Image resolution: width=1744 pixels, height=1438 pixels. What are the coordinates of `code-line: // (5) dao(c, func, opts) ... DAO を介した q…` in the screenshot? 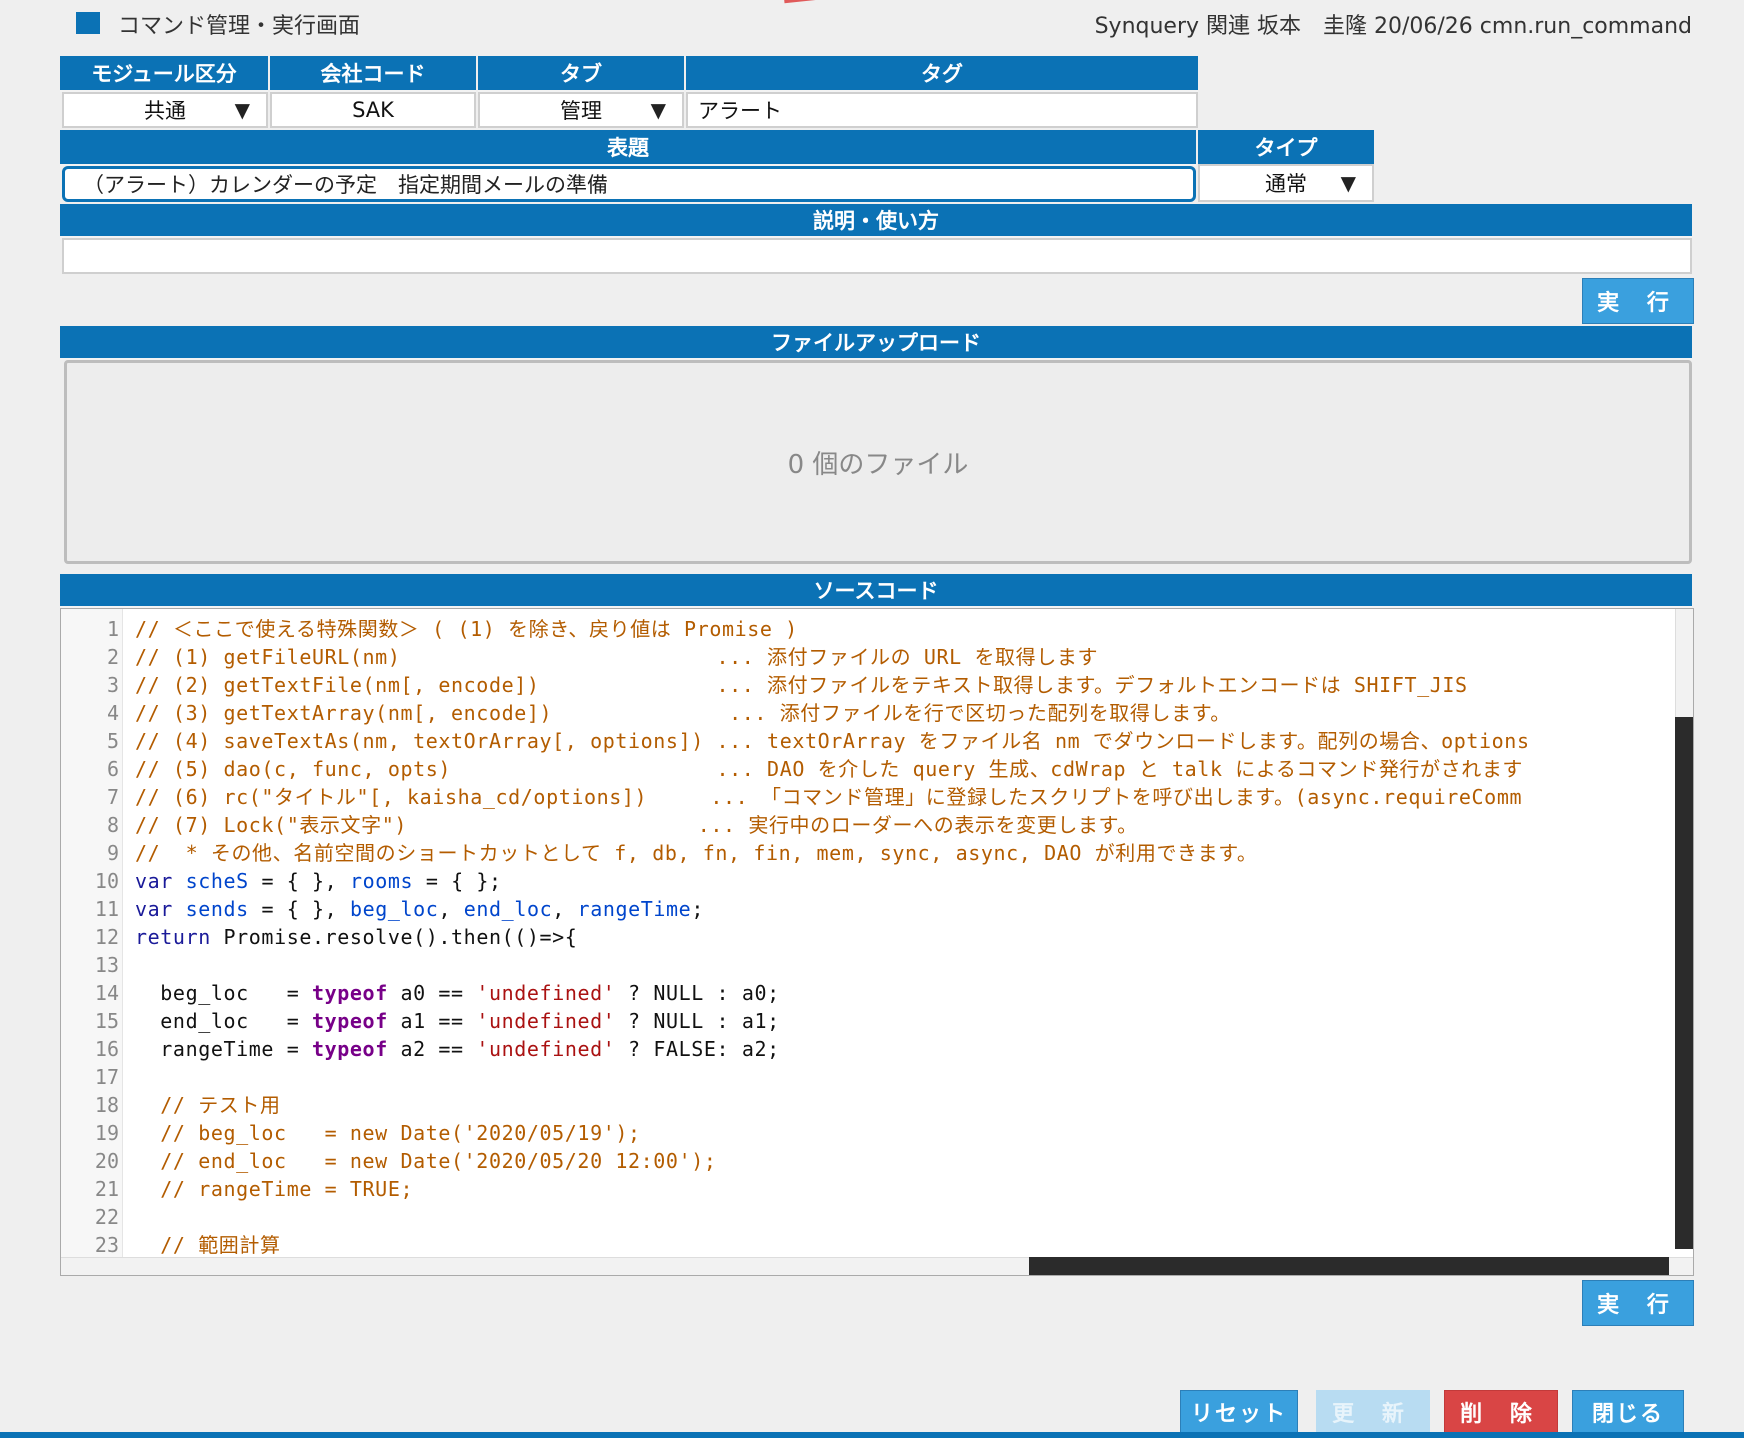 It's located at (829, 769).